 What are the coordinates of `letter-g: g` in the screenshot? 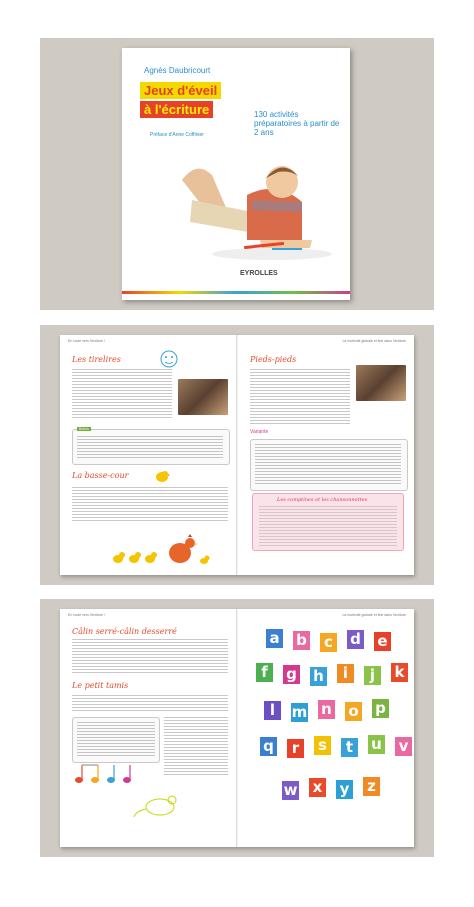 It's located at (291, 674).